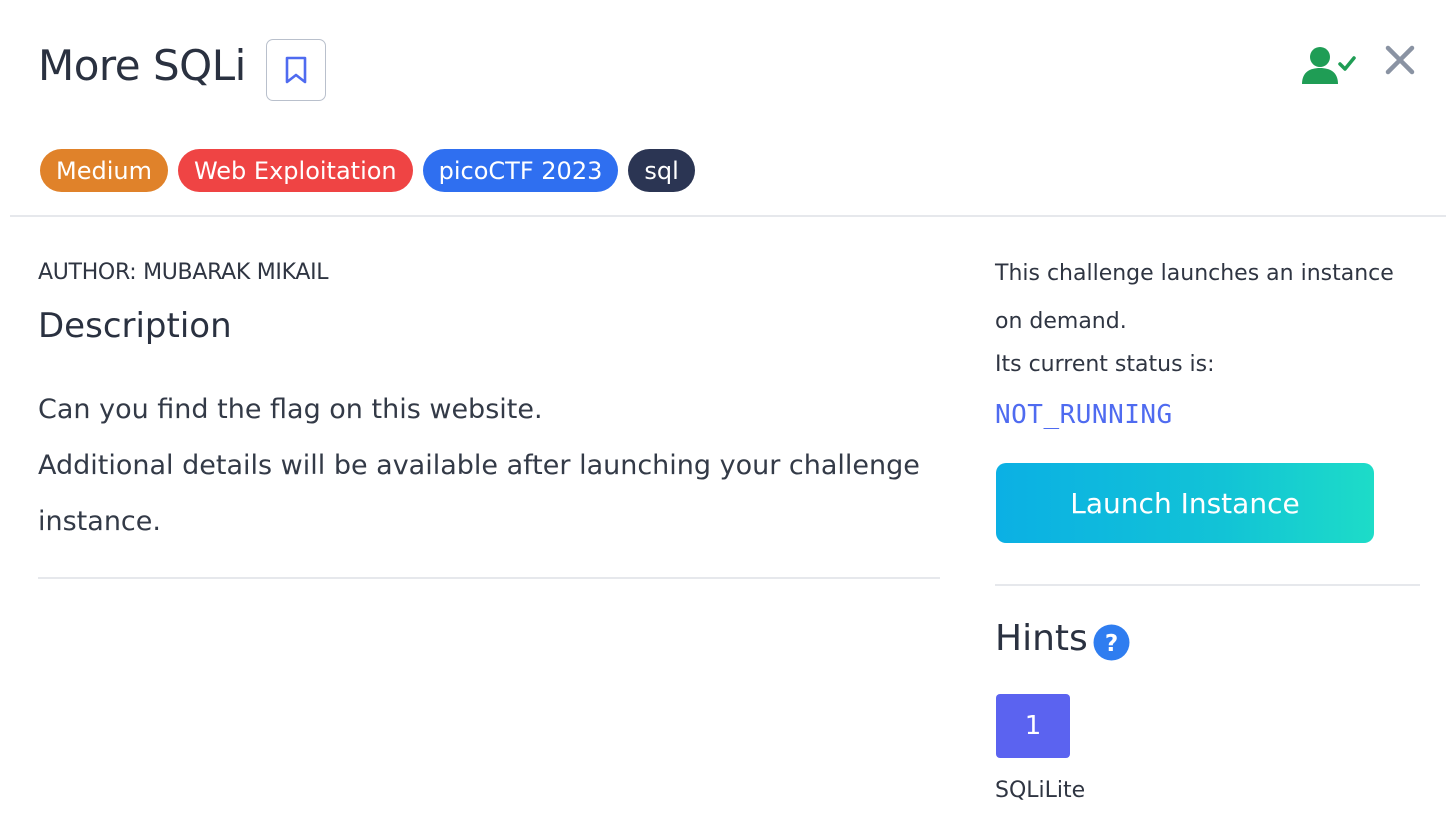 Image resolution: width=1456 pixels, height=814 pixels. What do you see at coordinates (1084, 415) in the screenshot?
I see `status-value: NOT_RUNNING` at bounding box center [1084, 415].